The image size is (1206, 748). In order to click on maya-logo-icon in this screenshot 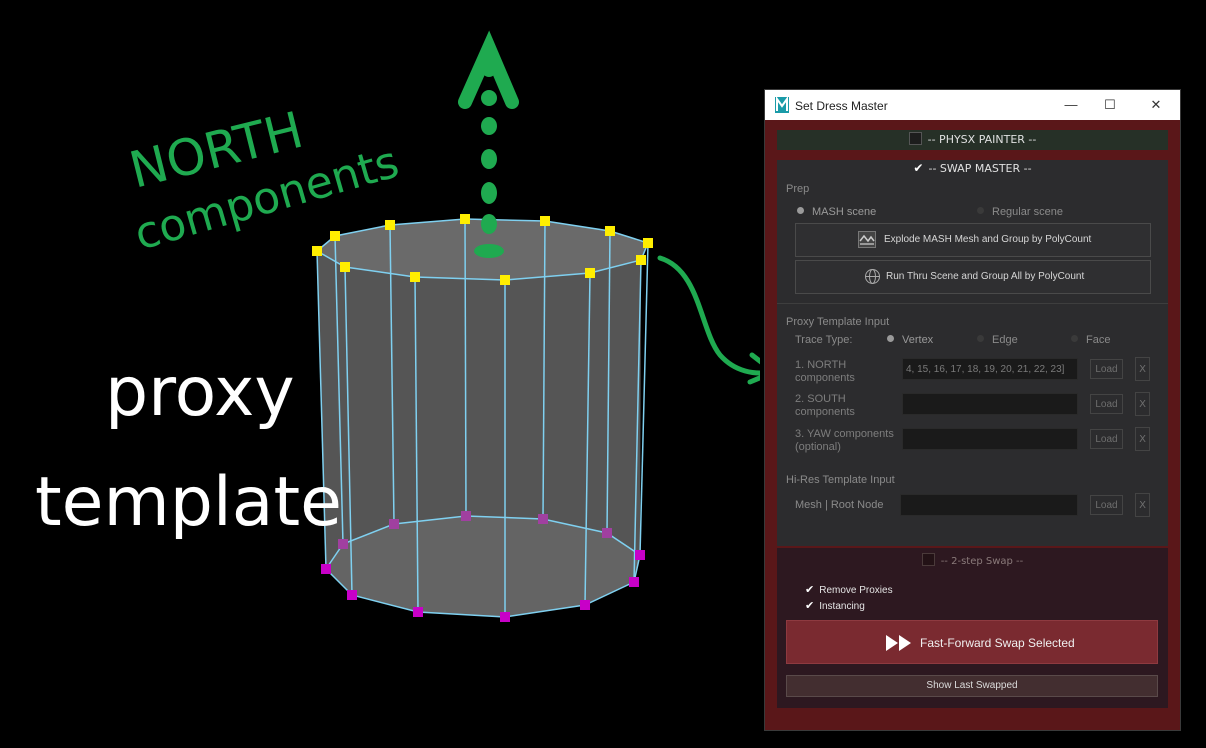, I will do `click(782, 105)`.